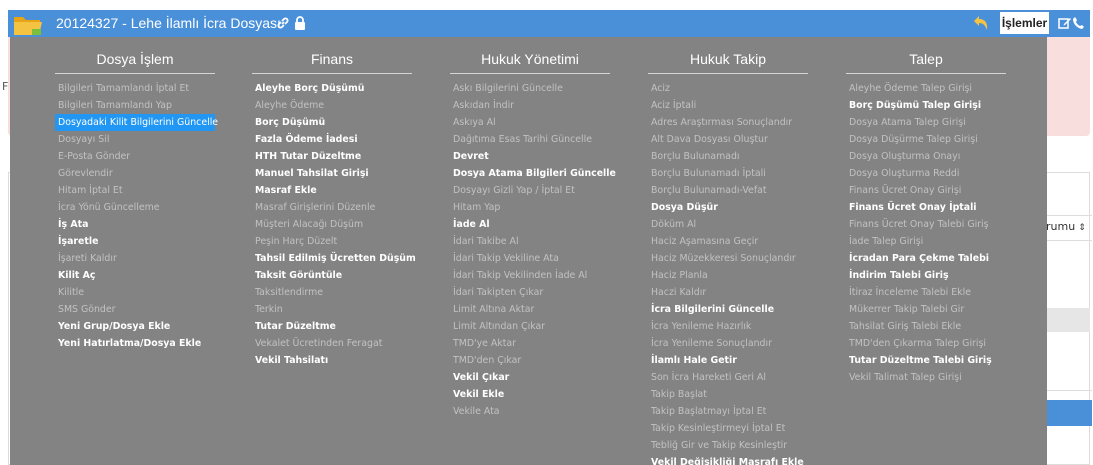  What do you see at coordinates (911, 88) in the screenshot?
I see `menu-item: Aleyhe Ödeme Talep Girişi` at bounding box center [911, 88].